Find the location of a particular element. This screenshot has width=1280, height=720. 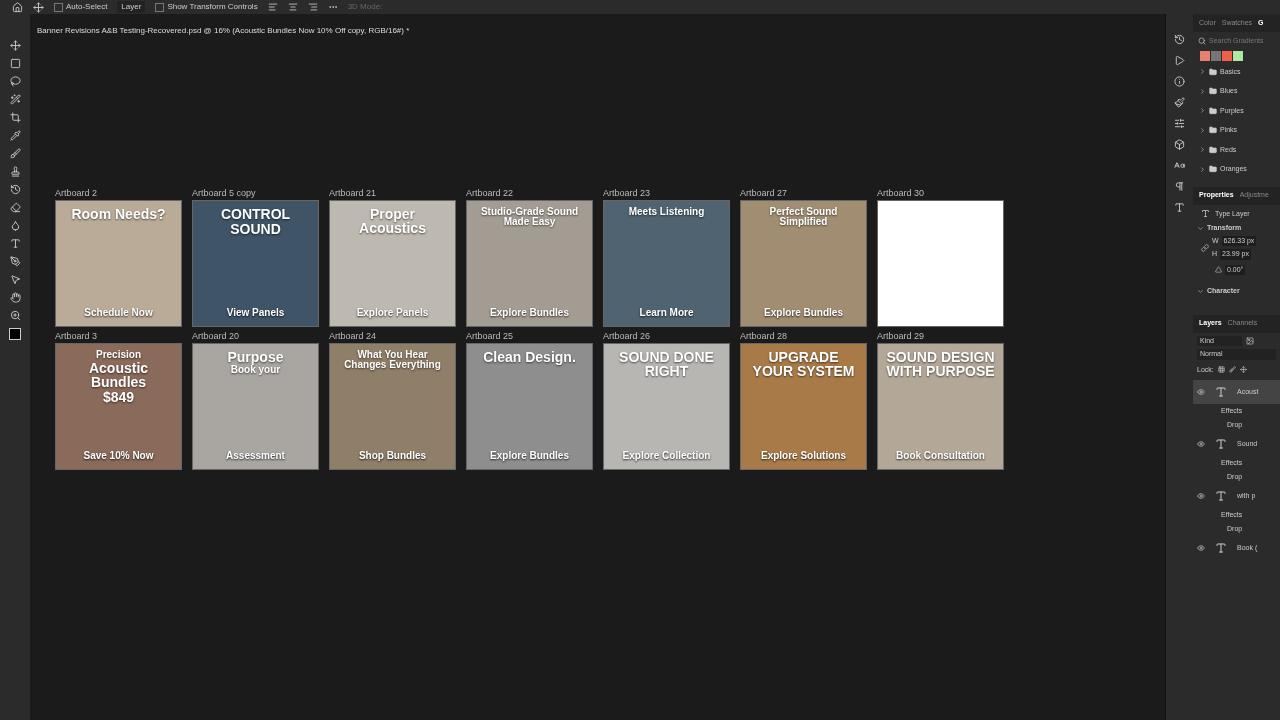

artboard-label: Artboard 24 is located at coordinates (392, 336).